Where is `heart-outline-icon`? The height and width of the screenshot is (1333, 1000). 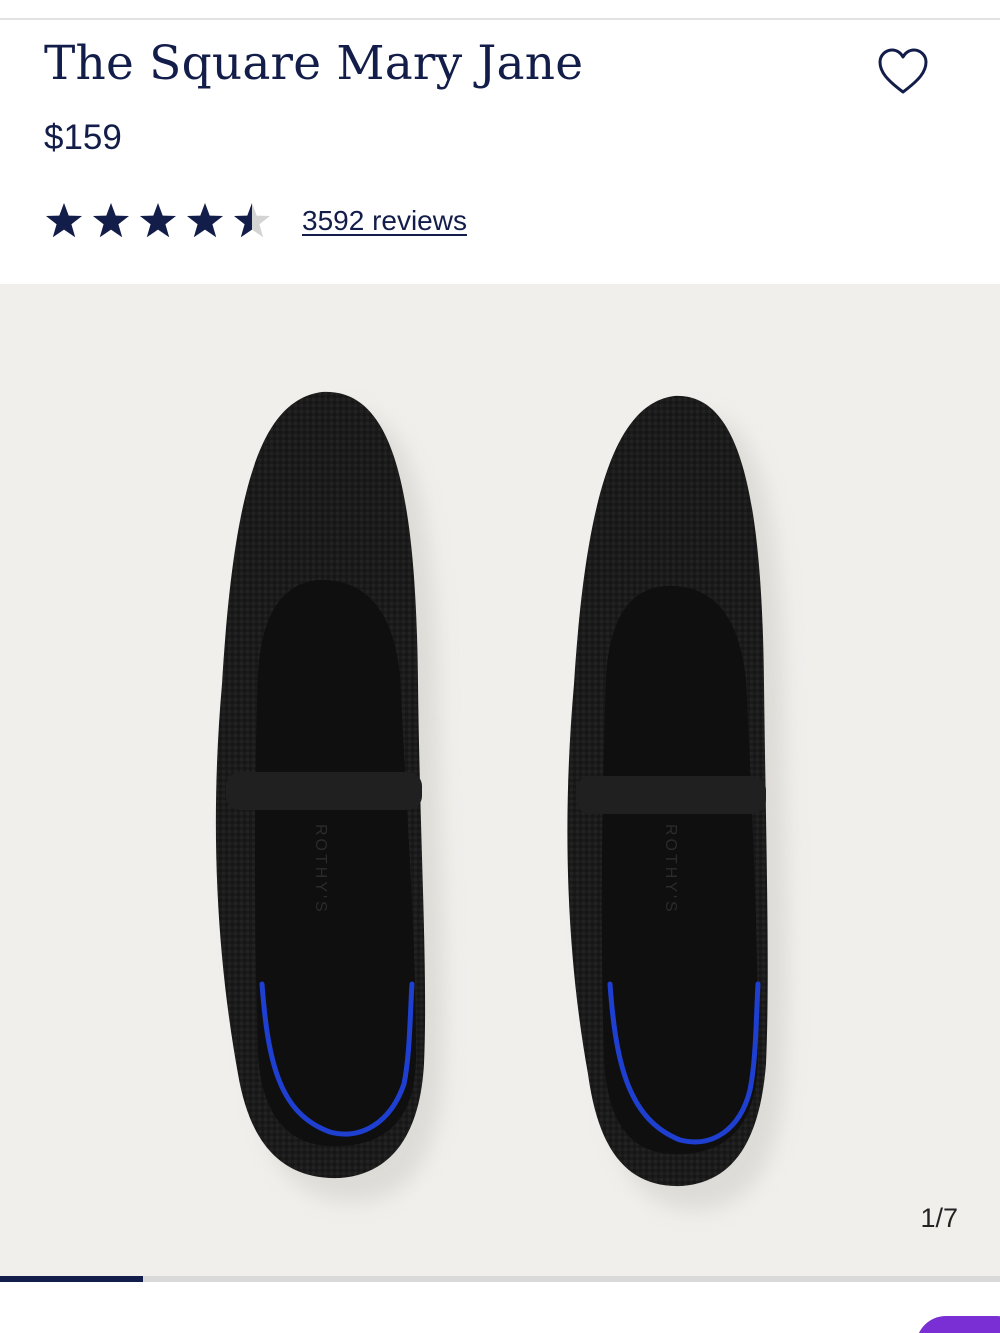 heart-outline-icon is located at coordinates (903, 71).